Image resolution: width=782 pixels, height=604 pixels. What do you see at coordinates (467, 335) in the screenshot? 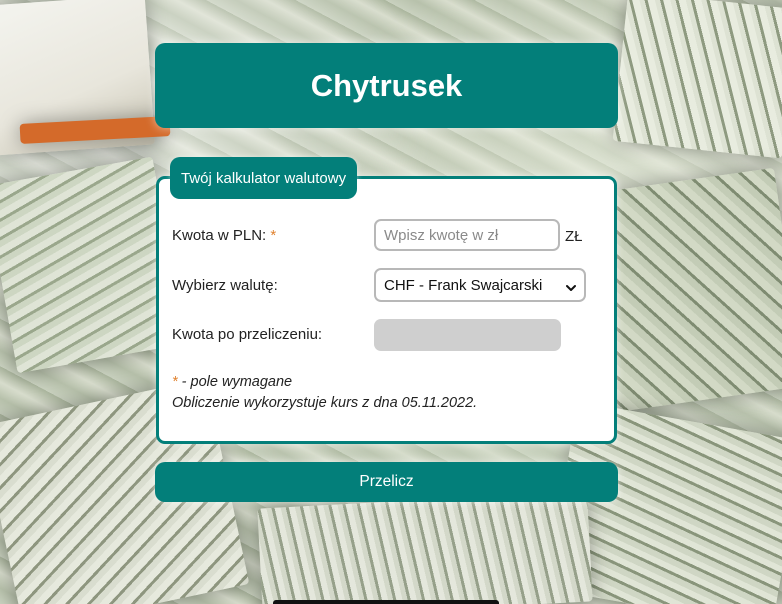
I see `result-field` at bounding box center [467, 335].